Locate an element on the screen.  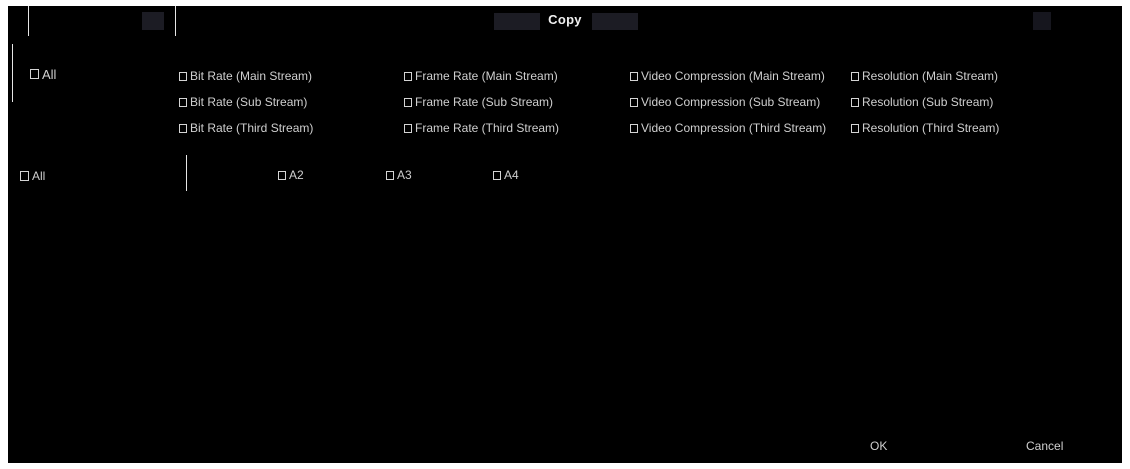
option-label: Resolution (Third Stream) is located at coordinates (931, 128).